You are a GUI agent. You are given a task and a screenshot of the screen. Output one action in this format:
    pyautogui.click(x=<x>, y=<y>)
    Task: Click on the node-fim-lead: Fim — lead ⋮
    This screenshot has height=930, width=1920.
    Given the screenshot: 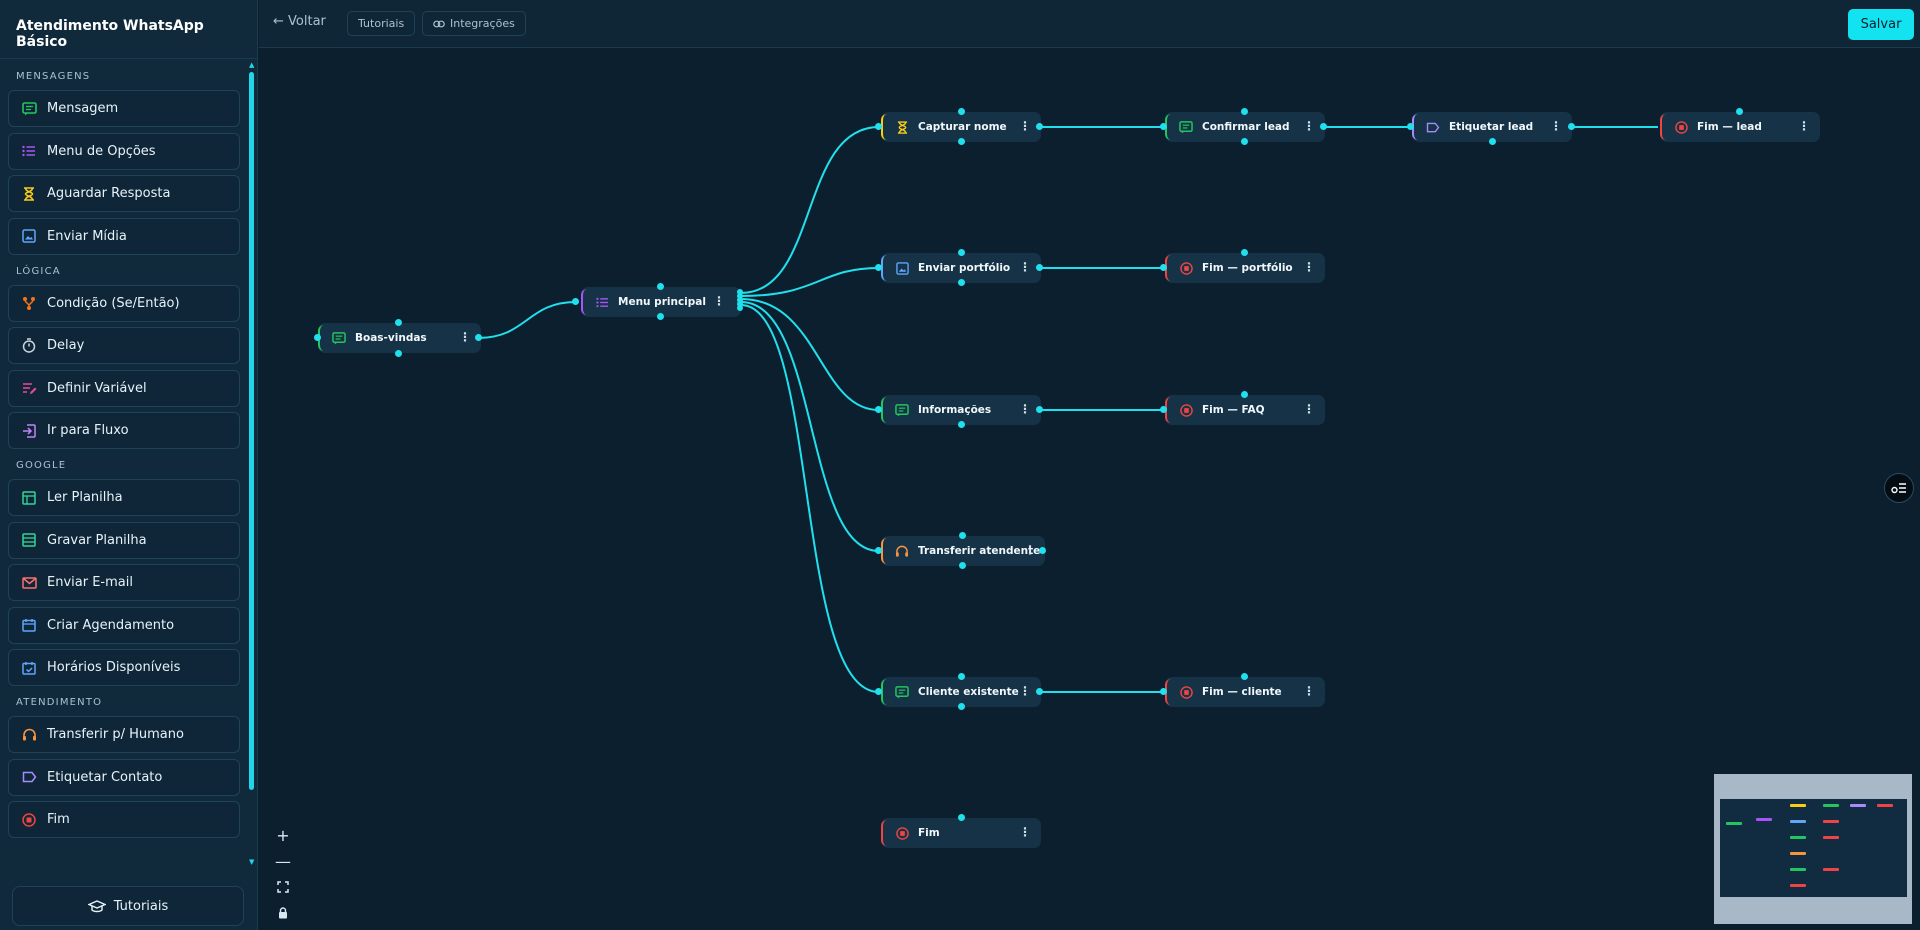 What is the action you would take?
    pyautogui.click(x=1740, y=127)
    